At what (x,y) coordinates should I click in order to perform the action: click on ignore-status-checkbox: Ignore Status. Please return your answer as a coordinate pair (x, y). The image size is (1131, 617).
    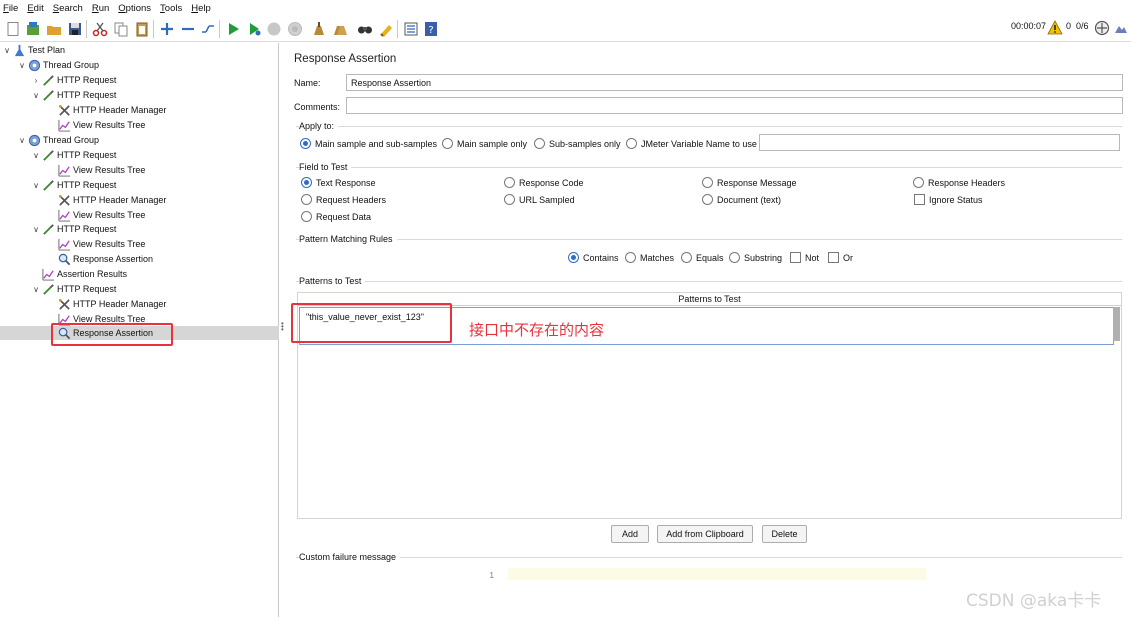
    Looking at the image, I should click on (948, 199).